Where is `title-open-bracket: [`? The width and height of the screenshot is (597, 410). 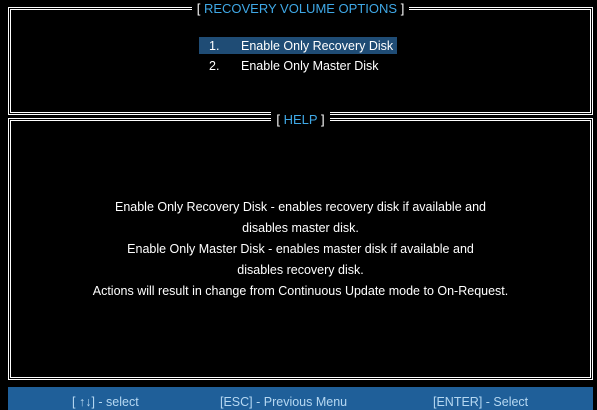 title-open-bracket: [ is located at coordinates (198, 8).